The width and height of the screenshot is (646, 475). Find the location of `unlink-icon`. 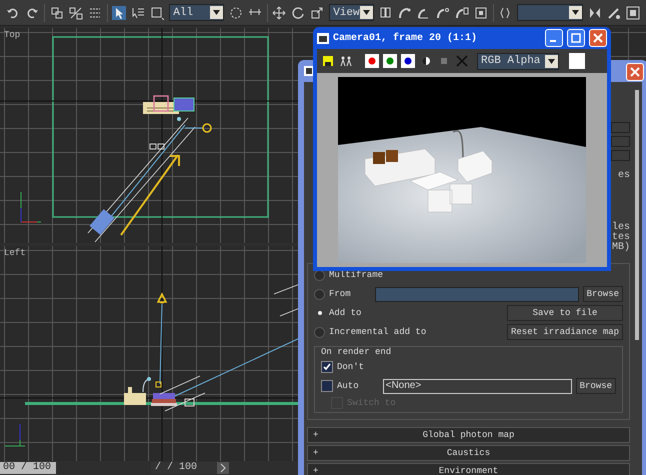

unlink-icon is located at coordinates (75, 13).